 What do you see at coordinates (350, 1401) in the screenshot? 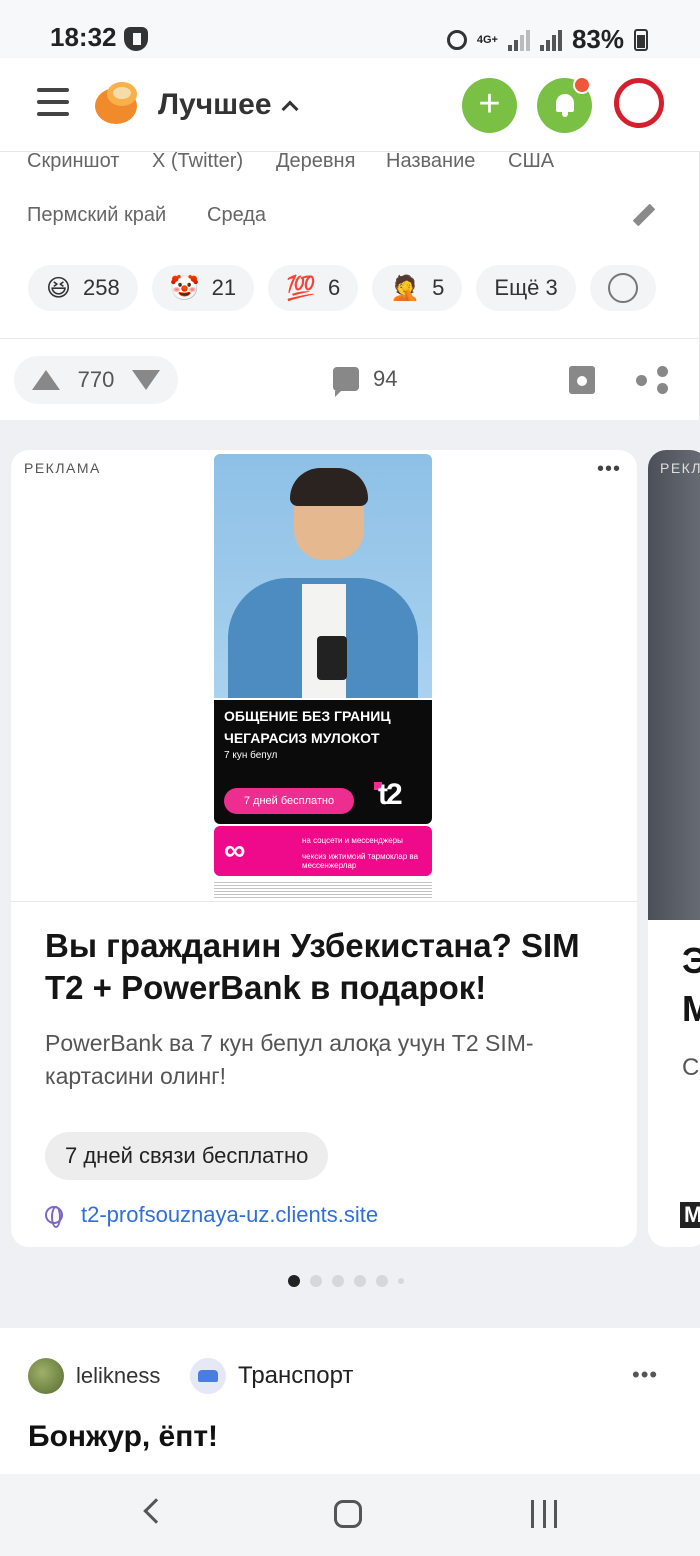
I see `post-card-2: lelikness Транспорт ••• Бонжур, ёпт!` at bounding box center [350, 1401].